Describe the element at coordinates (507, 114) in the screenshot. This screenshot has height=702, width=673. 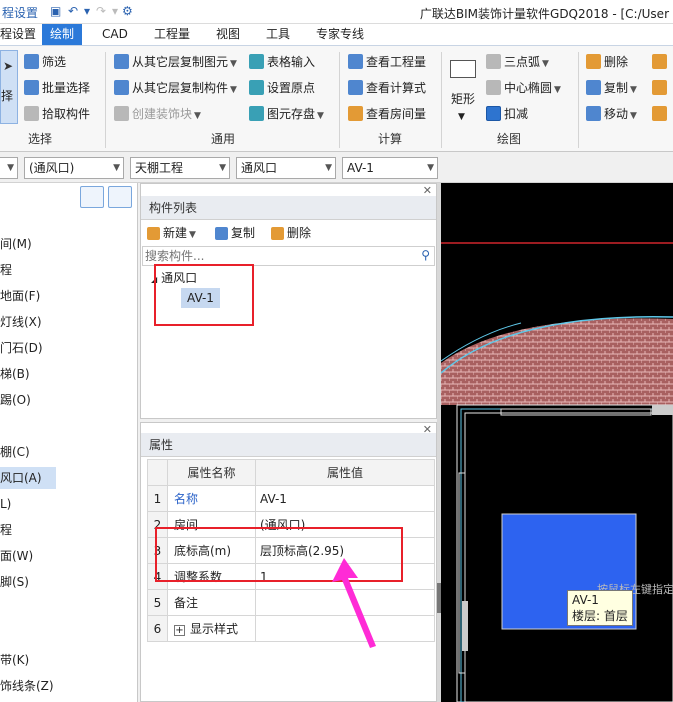
I see `deduct-checkbox: 扣减` at that location.